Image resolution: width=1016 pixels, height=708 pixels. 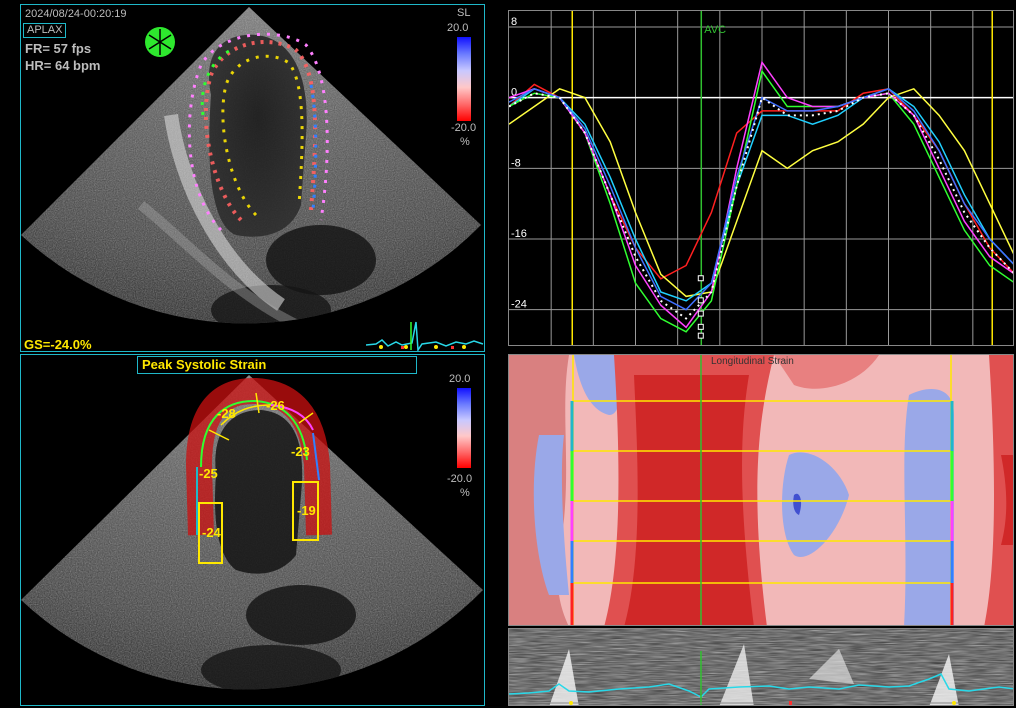 What do you see at coordinates (226, 413) in the screenshot?
I see `segment-value-basal-septal-apical: -28` at bounding box center [226, 413].